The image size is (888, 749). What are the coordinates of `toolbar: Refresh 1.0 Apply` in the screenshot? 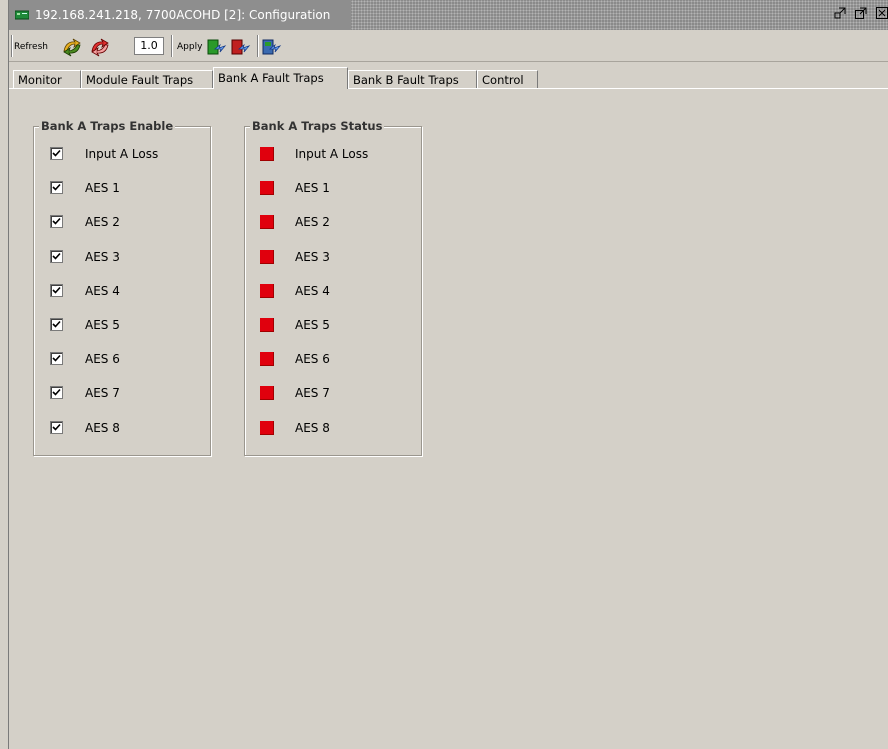 It's located at (448, 46).